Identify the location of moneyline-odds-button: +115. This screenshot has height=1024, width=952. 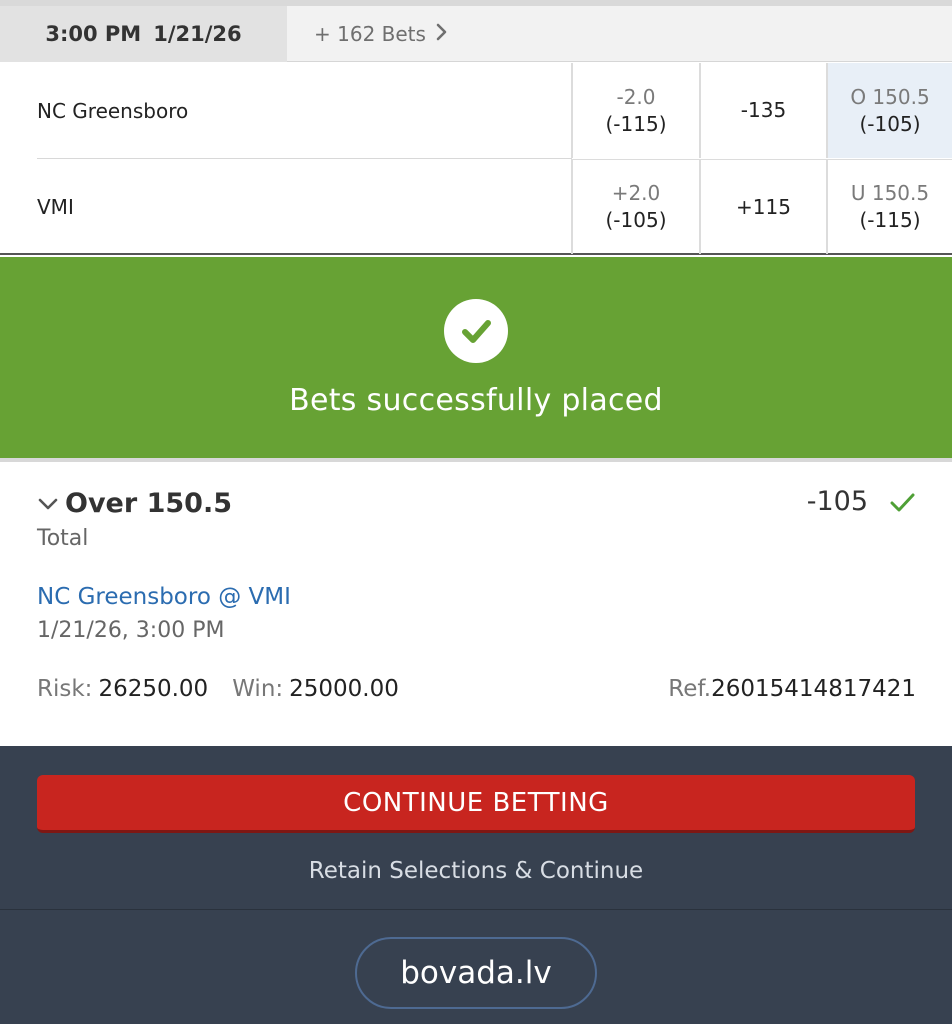
(762, 206).